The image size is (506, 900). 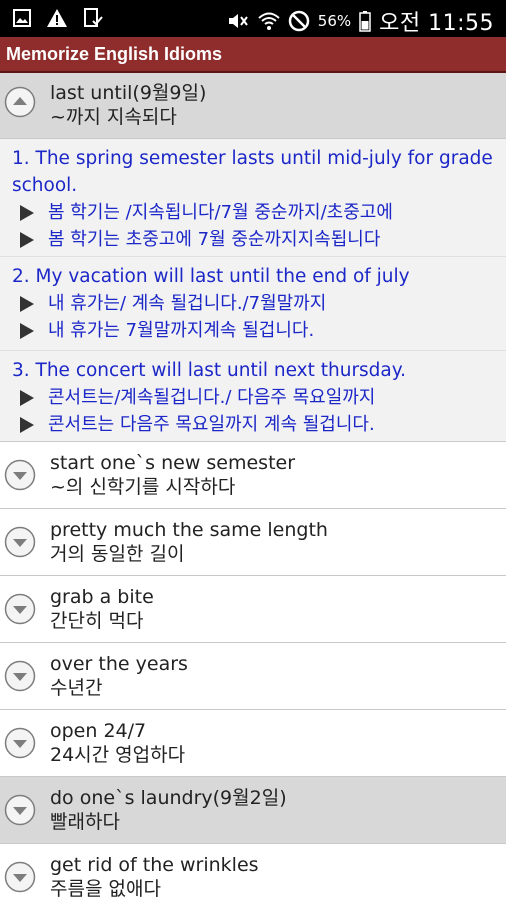 What do you see at coordinates (105, 889) in the screenshot?
I see `idiom-meaning: 주름을 없애다` at bounding box center [105, 889].